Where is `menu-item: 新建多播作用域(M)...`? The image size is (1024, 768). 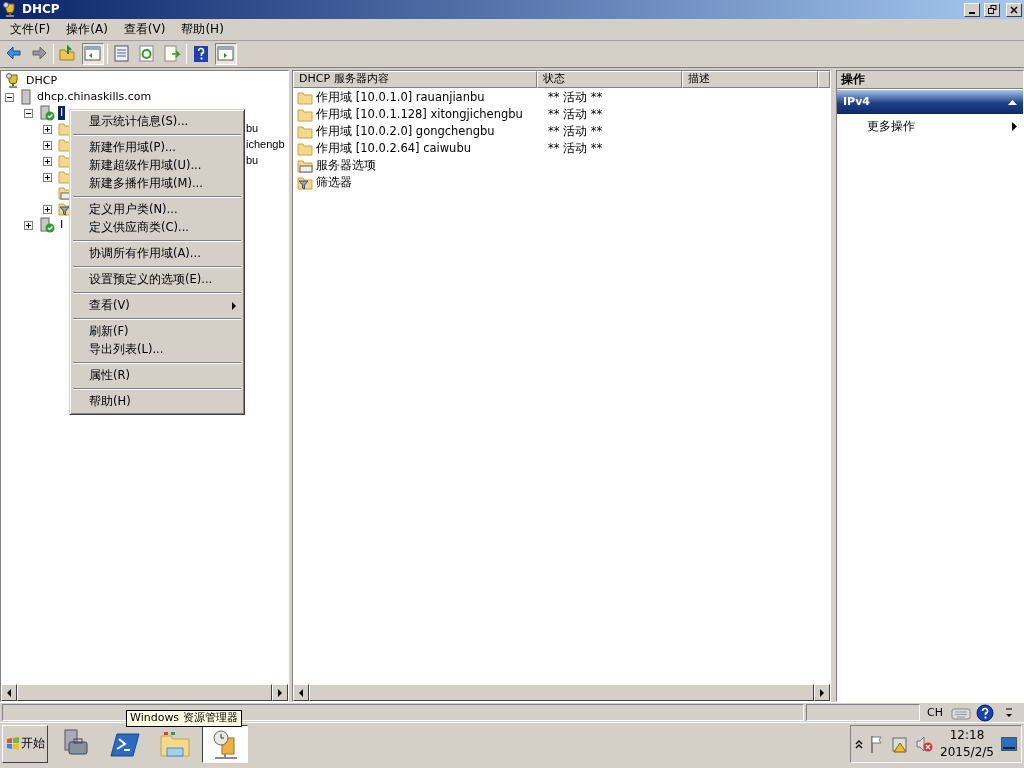 menu-item: 新建多播作用域(M)... is located at coordinates (157, 184).